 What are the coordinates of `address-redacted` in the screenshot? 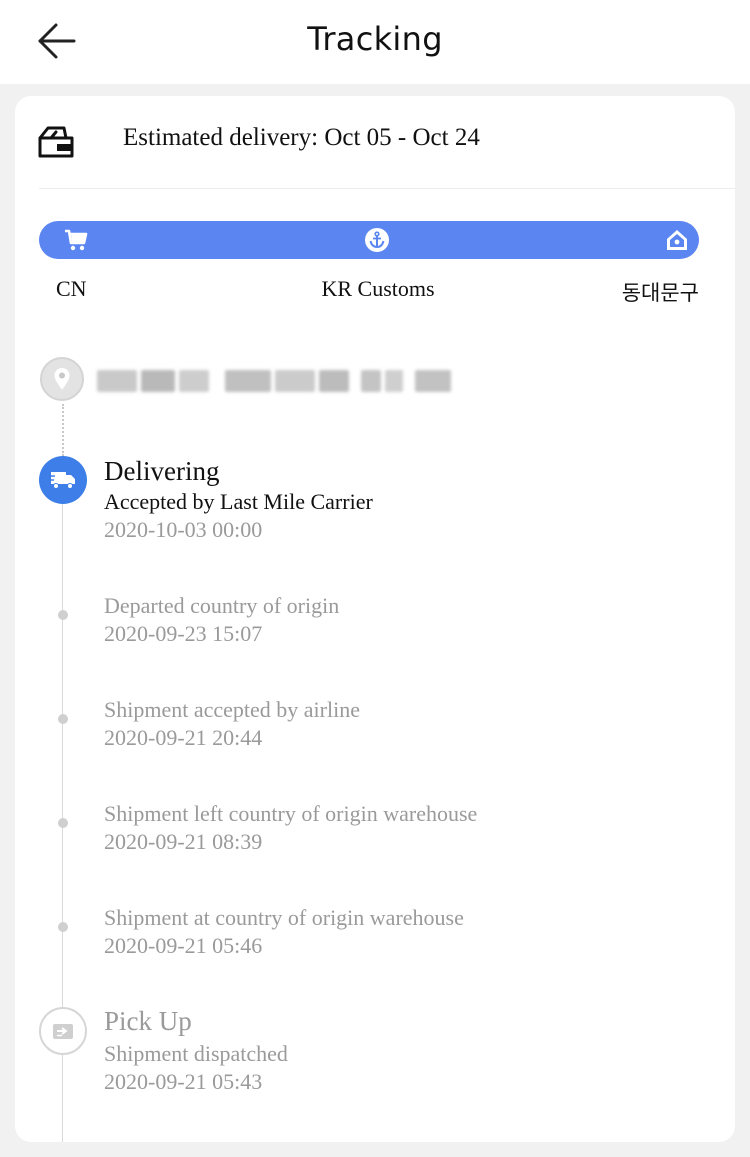 It's located at (274, 381).